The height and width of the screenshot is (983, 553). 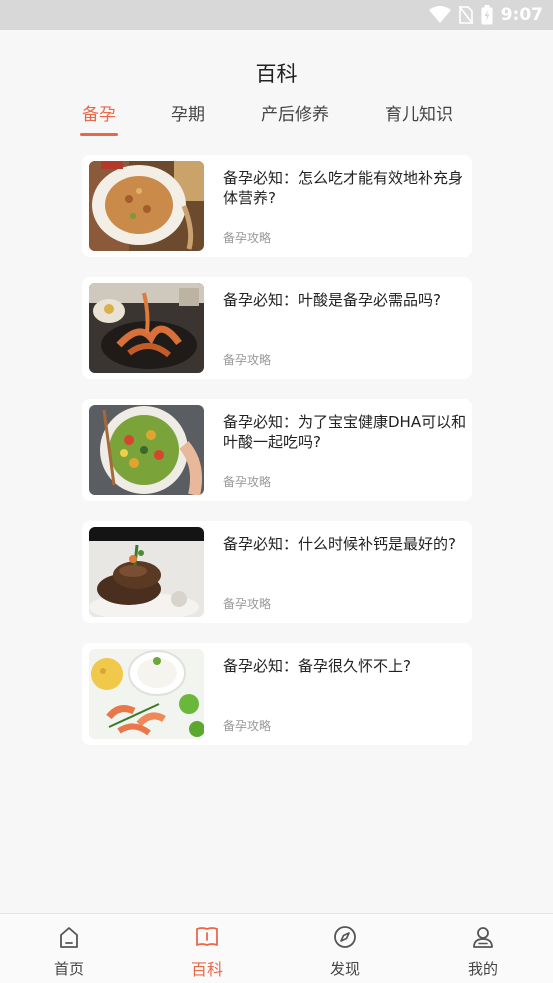 I want to click on nav-discover: 发现, so click(x=345, y=948).